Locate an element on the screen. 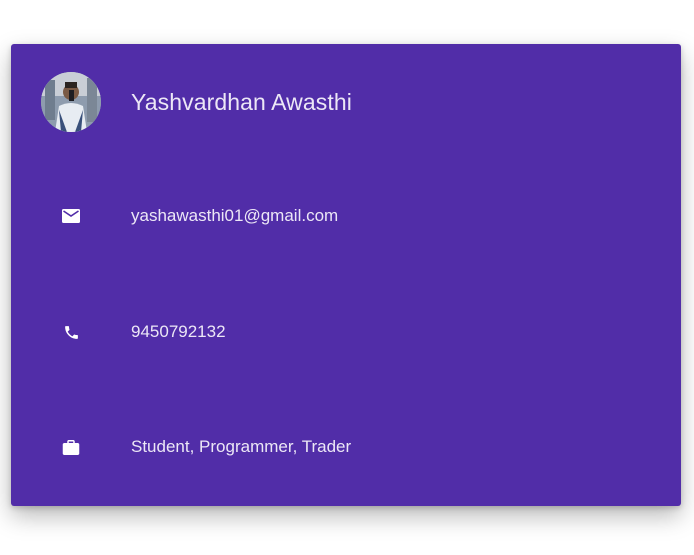 The image size is (694, 555). detail-row-occupation: Student, Programmer, Trader is located at coordinates (346, 447).